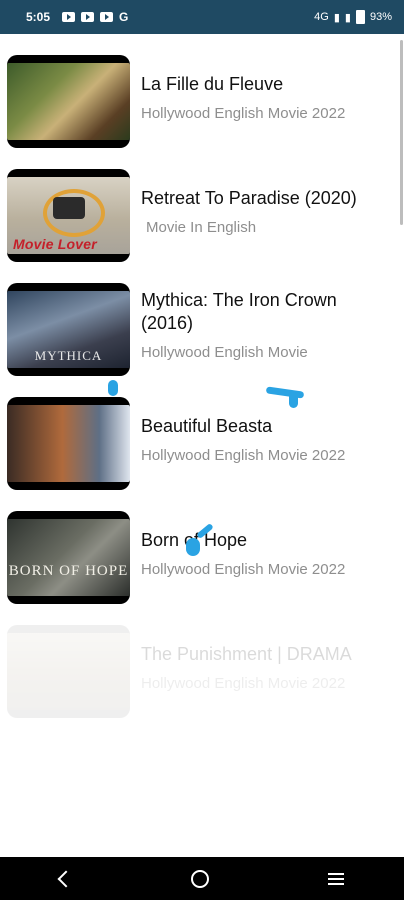 The width and height of the screenshot is (404, 900). Describe the element at coordinates (224, 352) in the screenshot. I see `movie-subtitle: Hollywood English Movie` at that location.